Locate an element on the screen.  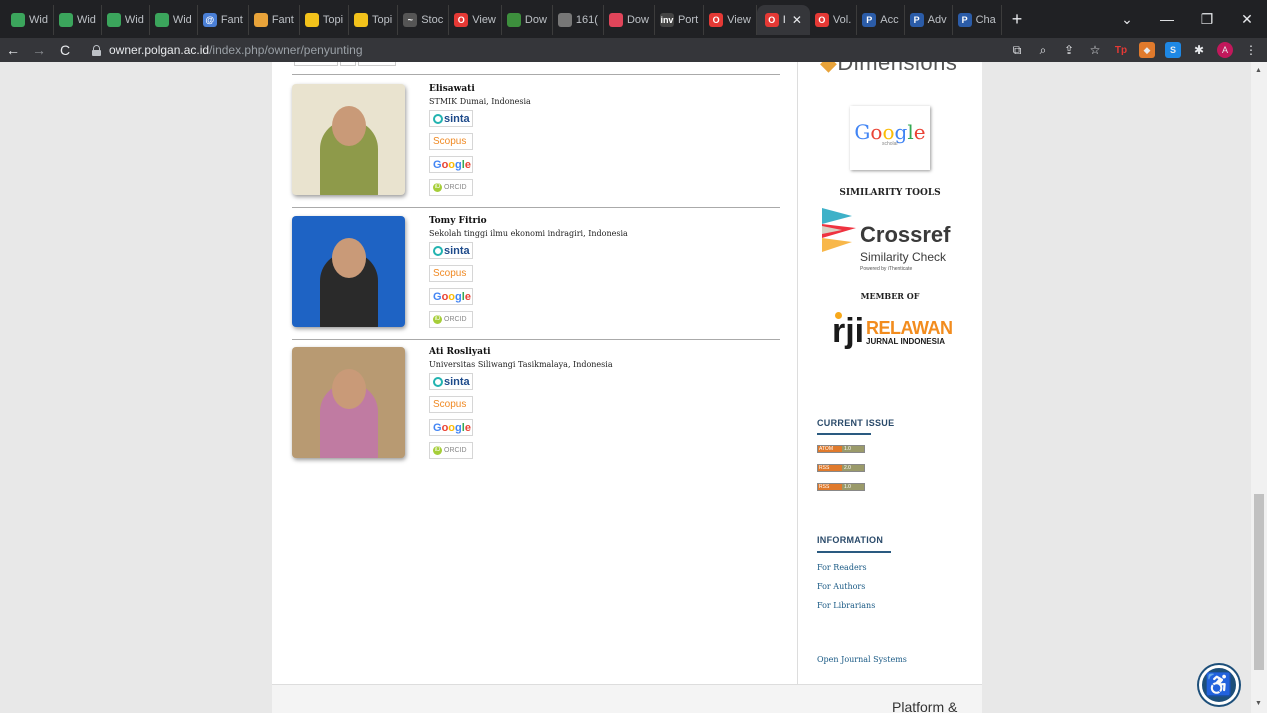
feed-button: RSS 1.0 is located at coordinates (841, 487).